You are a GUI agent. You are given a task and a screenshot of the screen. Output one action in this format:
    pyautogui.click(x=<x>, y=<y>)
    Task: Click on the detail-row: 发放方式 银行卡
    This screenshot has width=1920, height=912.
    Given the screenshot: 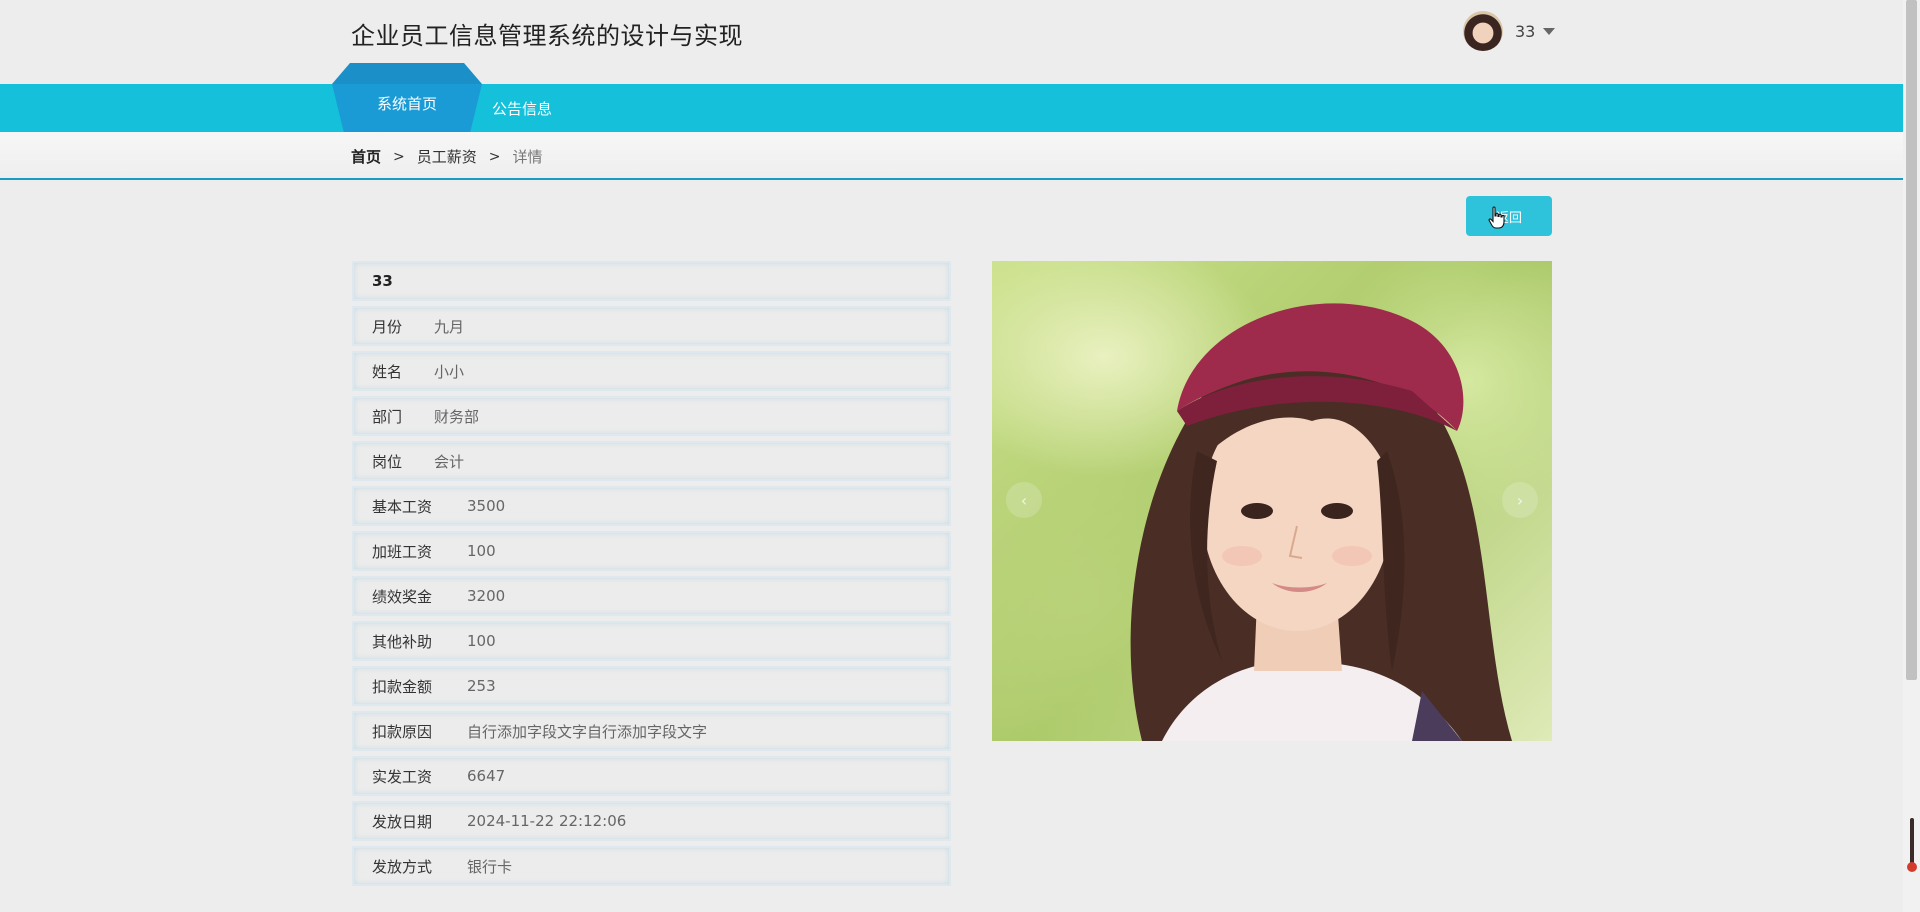 What is the action you would take?
    pyautogui.click(x=651, y=866)
    